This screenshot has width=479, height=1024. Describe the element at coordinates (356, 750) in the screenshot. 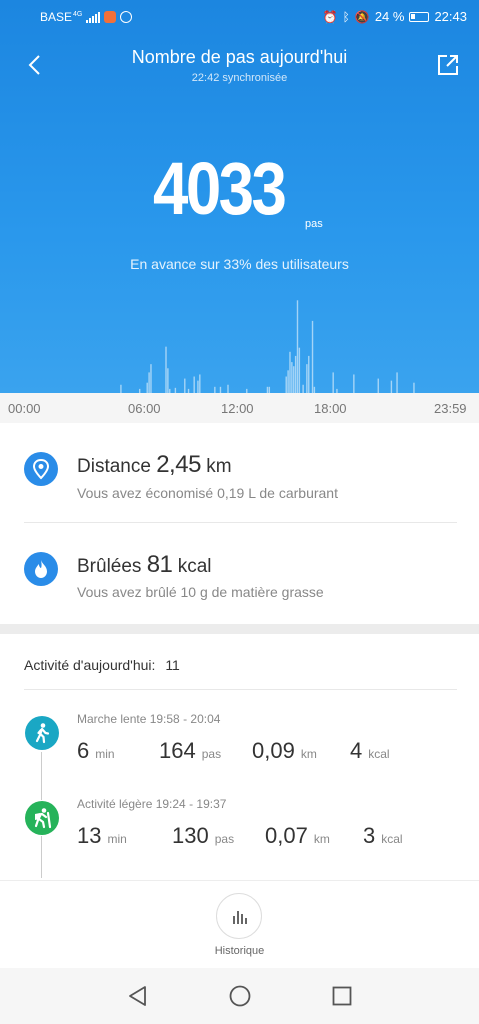

I see `calories-number: 4` at that location.